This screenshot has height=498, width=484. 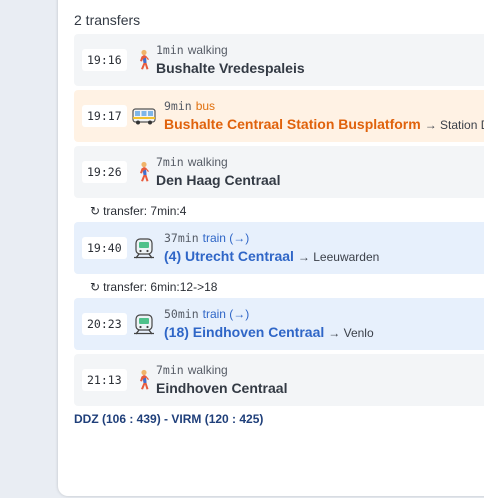 What do you see at coordinates (192, 50) in the screenshot?
I see `leg-duration: 1min walking` at bounding box center [192, 50].